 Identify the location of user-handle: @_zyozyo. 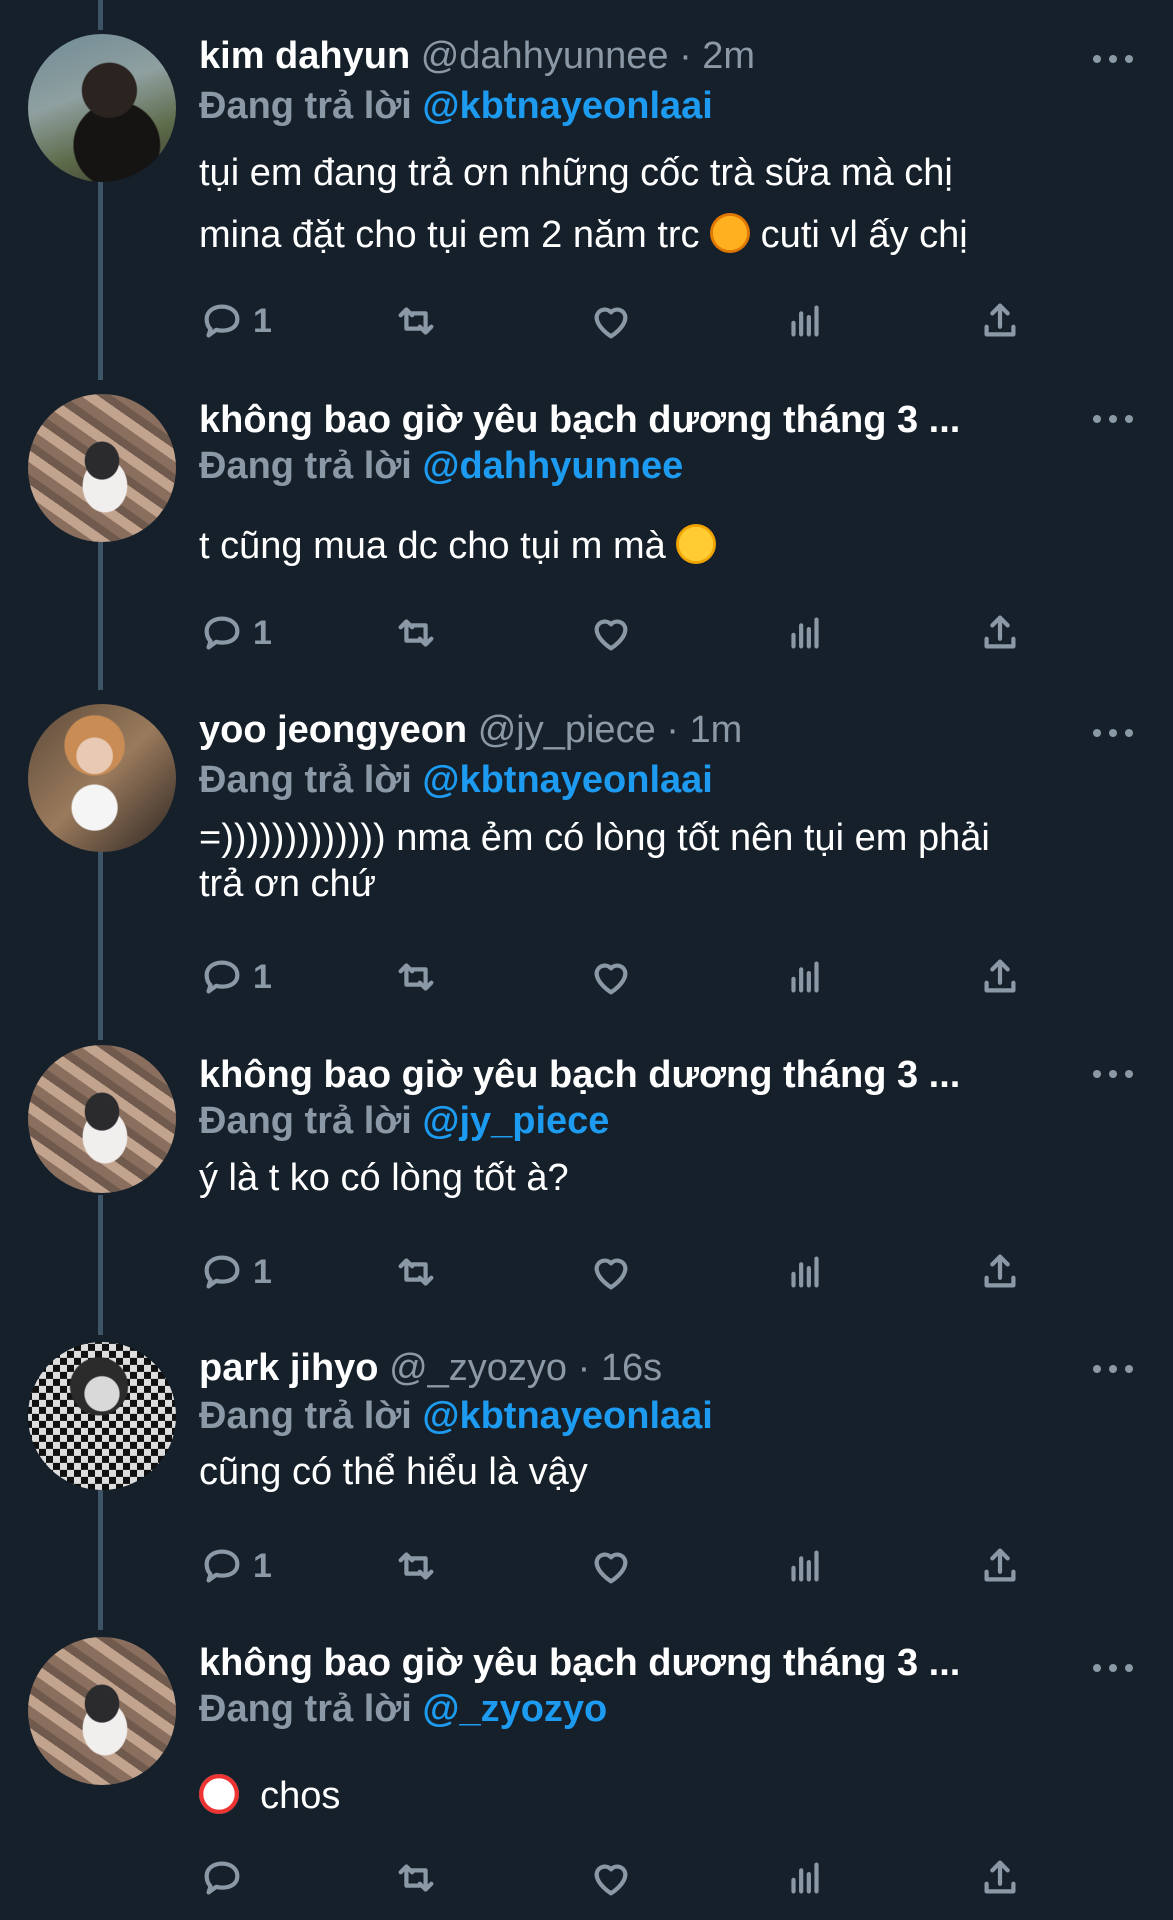
(478, 1368).